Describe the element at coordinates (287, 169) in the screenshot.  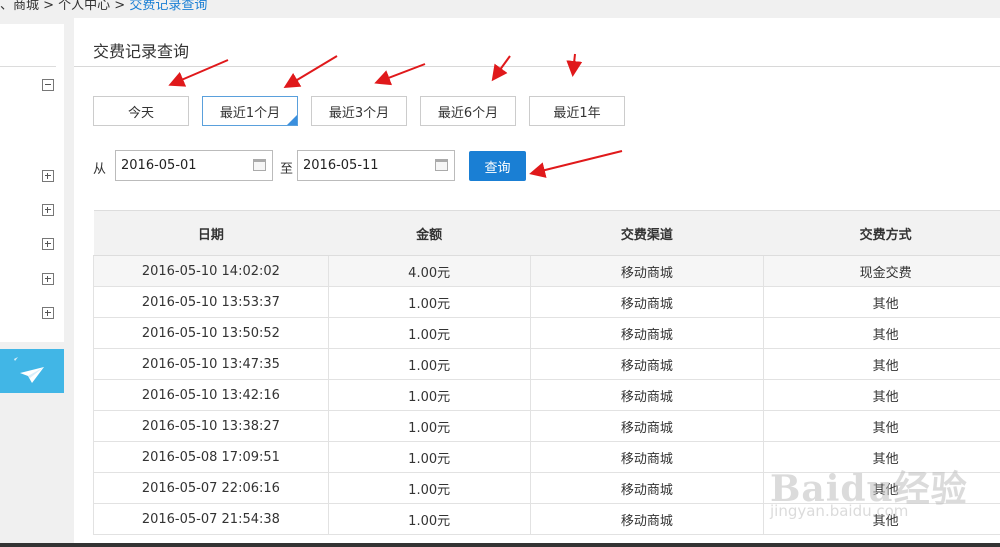
I see `to-label: 至` at that location.